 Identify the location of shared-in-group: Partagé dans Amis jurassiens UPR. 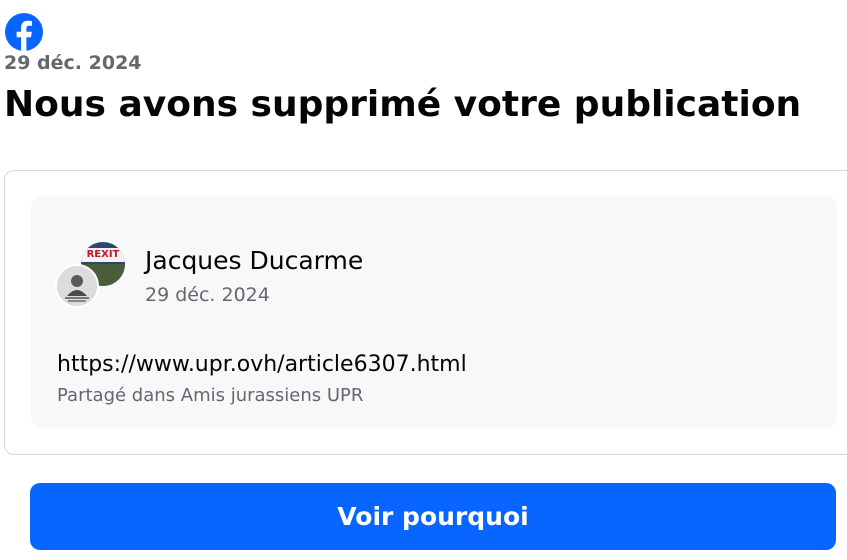
(210, 395).